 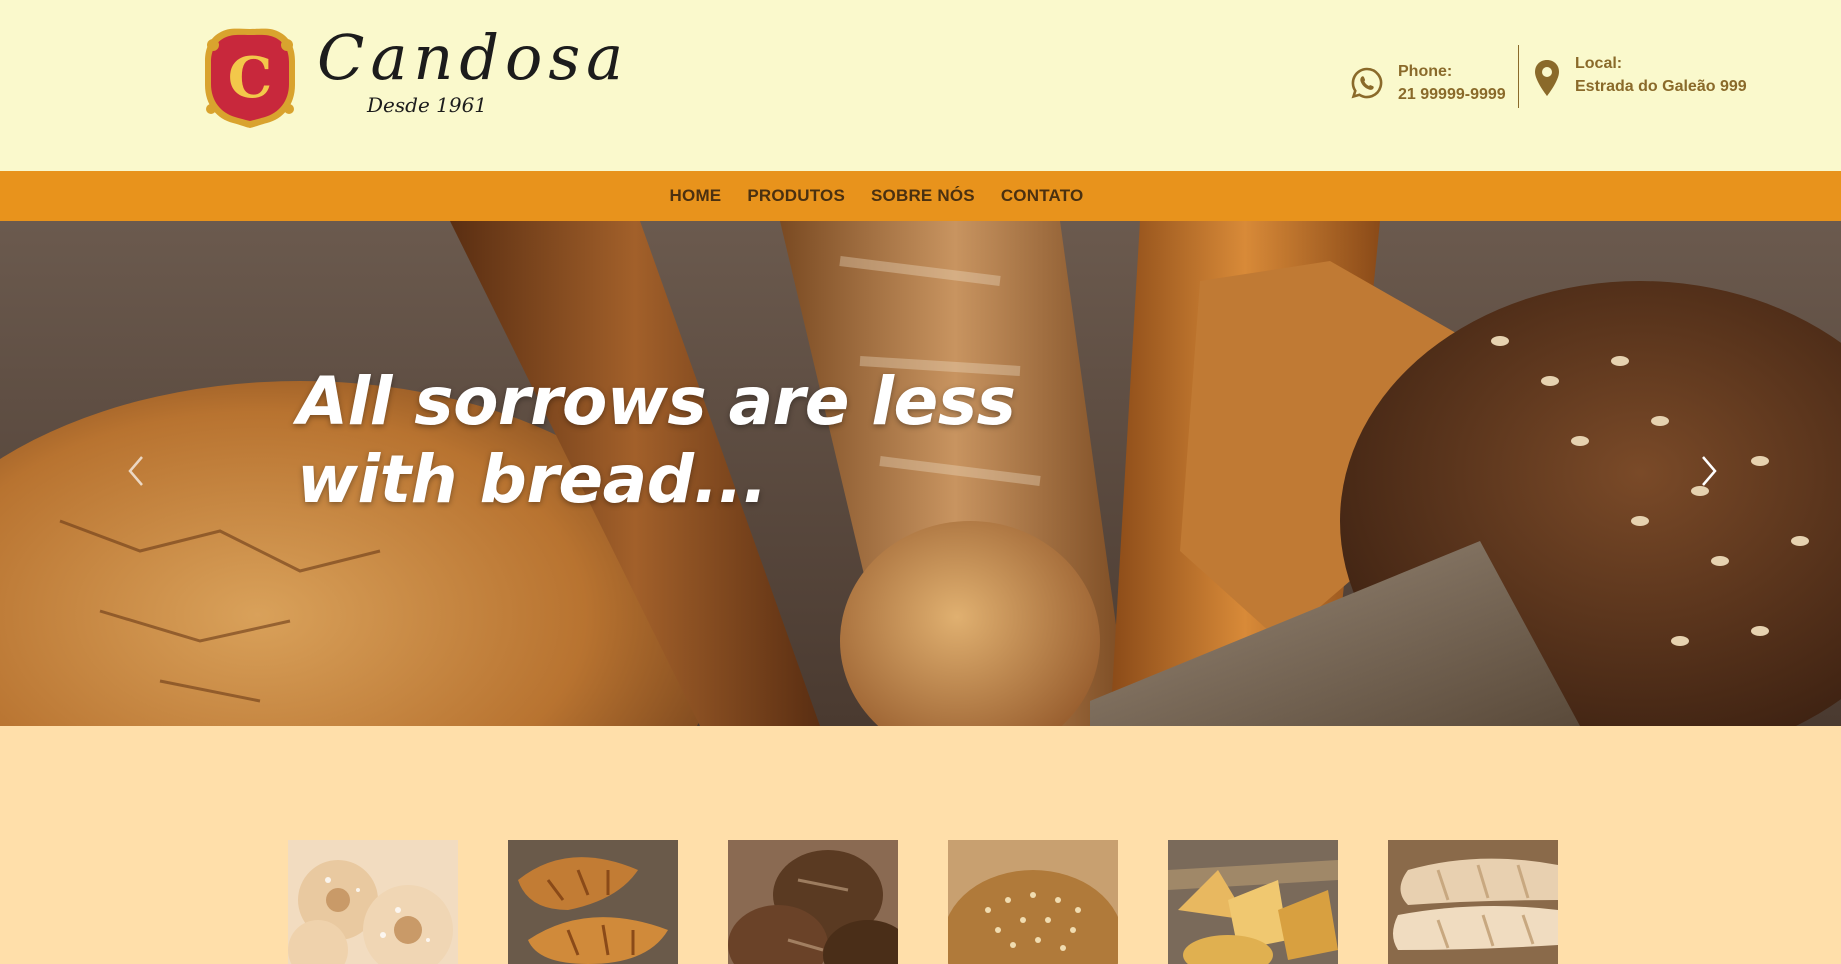 I want to click on phone-contact: Phone: 21 99999-9999, so click(x=1428, y=83).